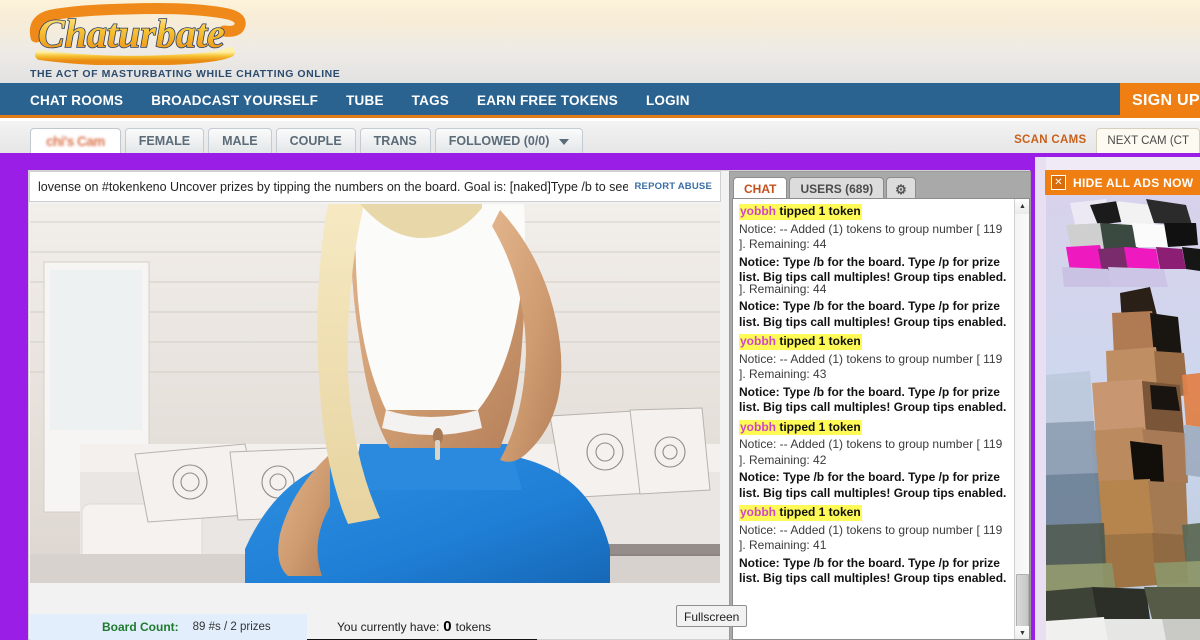 The height and width of the screenshot is (640, 1200). Describe the element at coordinates (901, 188) in the screenshot. I see `gear-icon: ⚙` at that location.